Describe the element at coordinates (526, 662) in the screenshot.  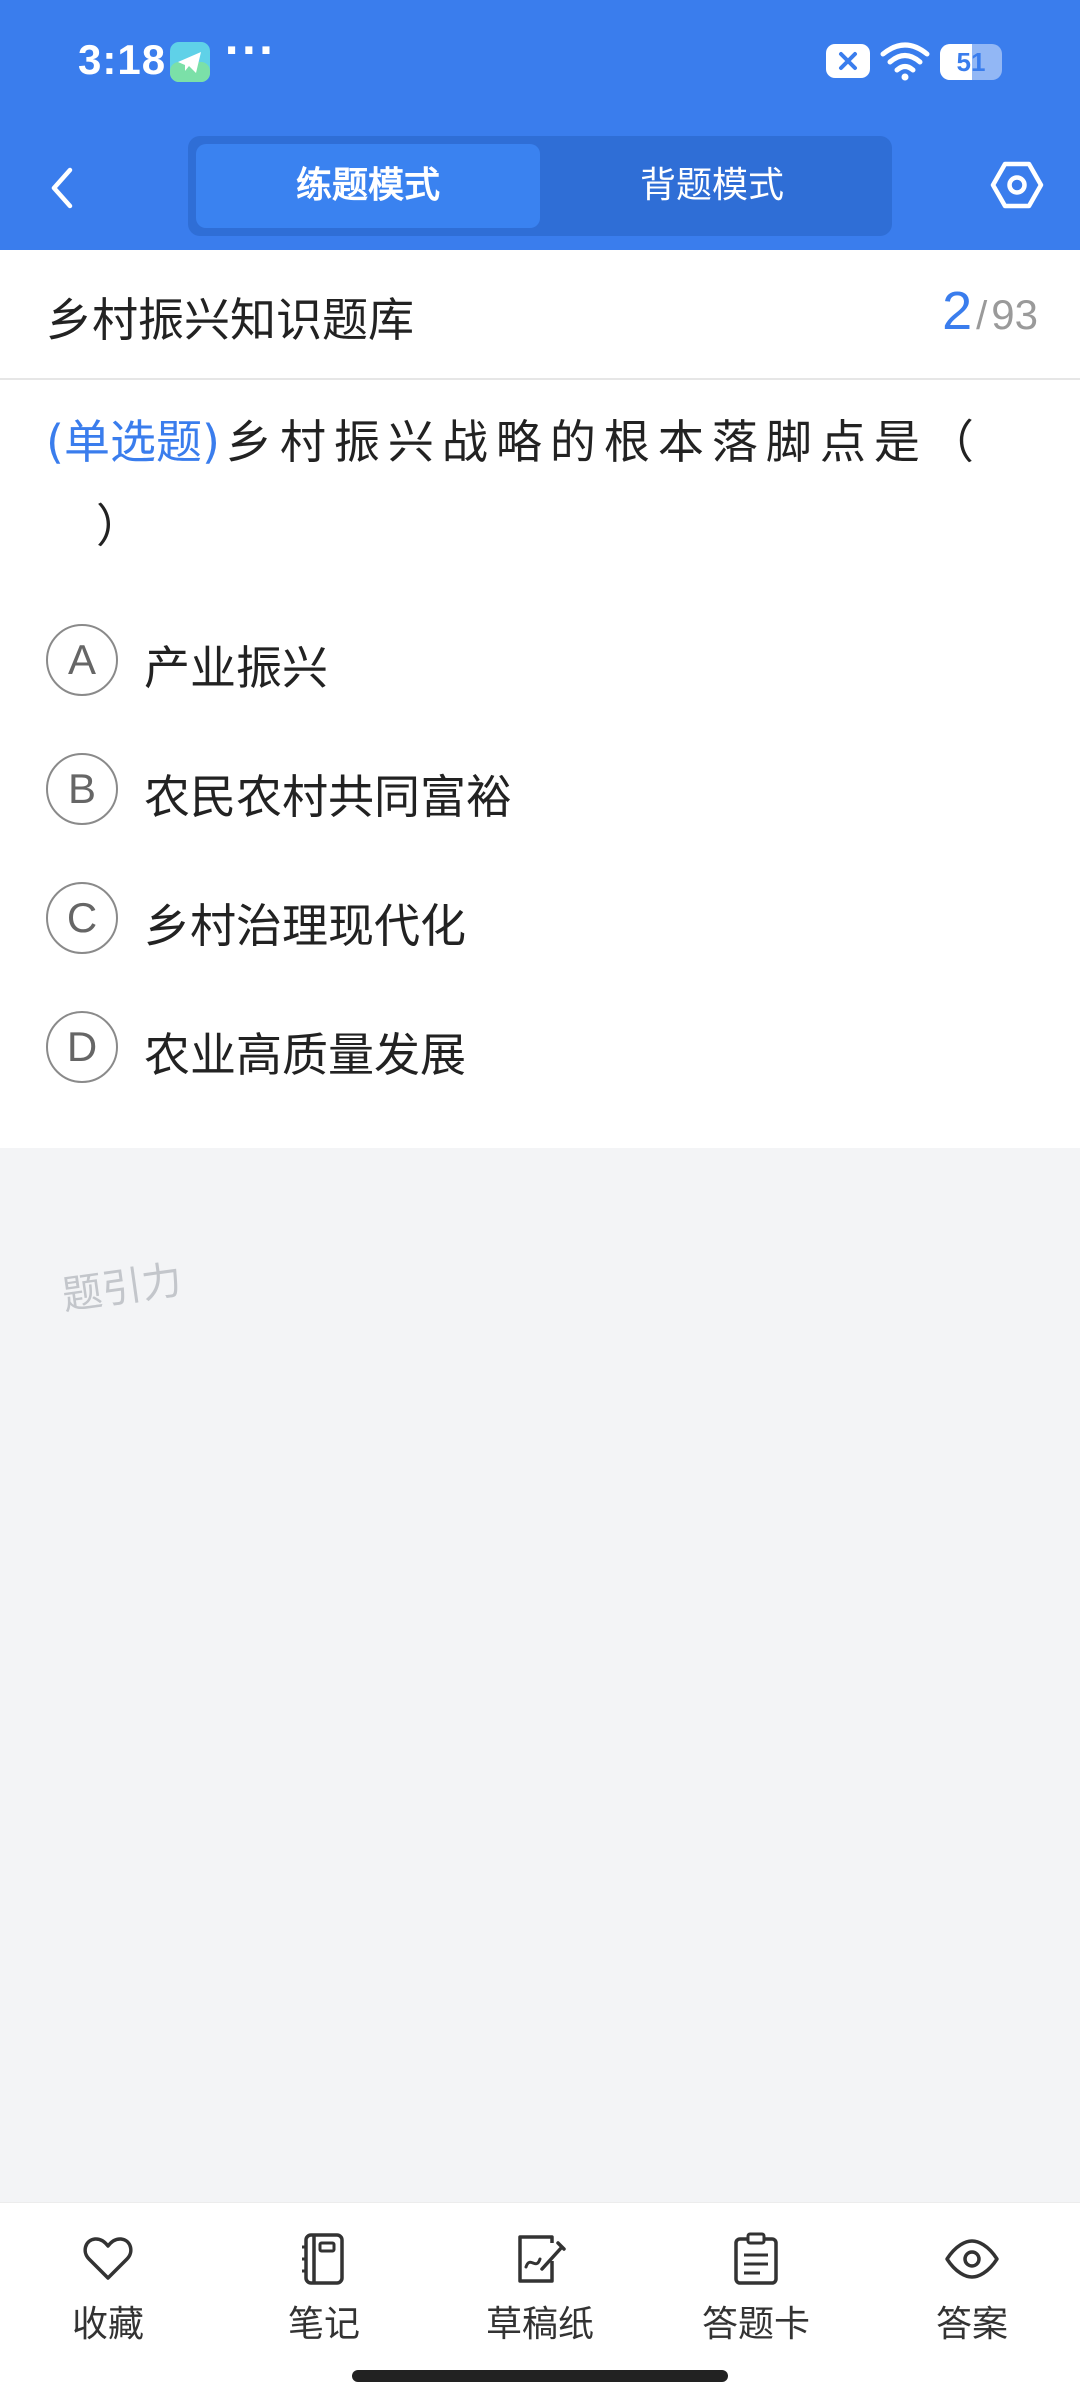
I see `option-a: A 产业振兴` at that location.